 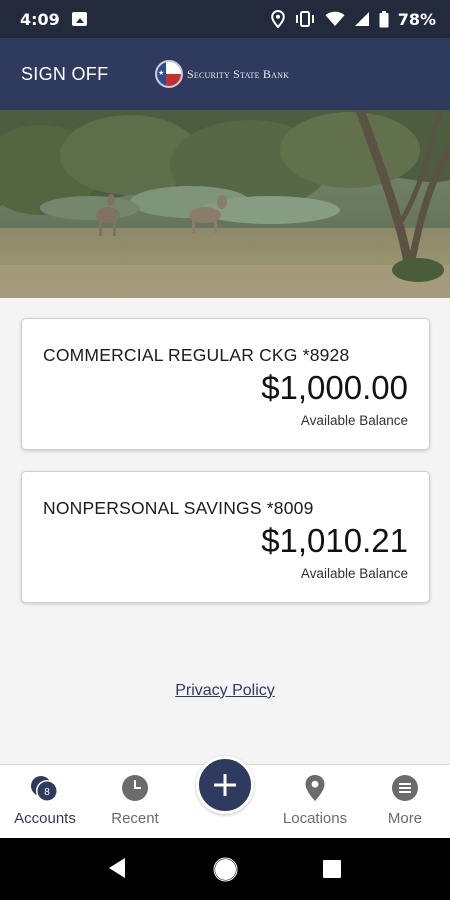 What do you see at coordinates (135, 802) in the screenshot?
I see `nav-recent: Recent` at bounding box center [135, 802].